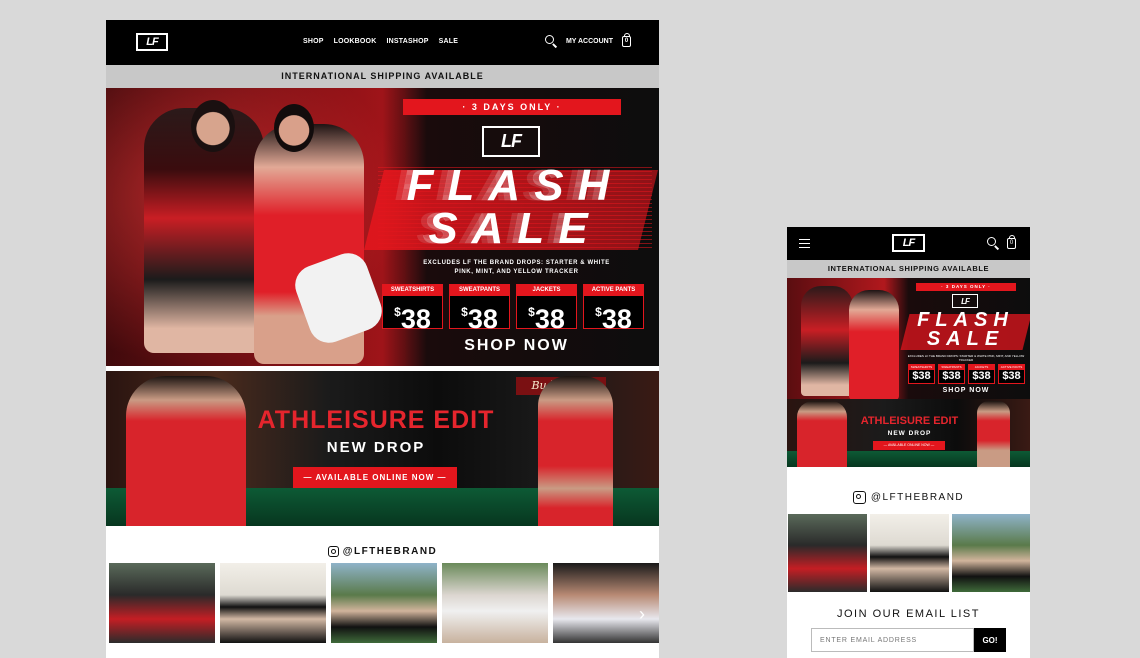 The width and height of the screenshot is (1140, 658). I want to click on my-account-link: MY ACCOUNT, so click(589, 41).